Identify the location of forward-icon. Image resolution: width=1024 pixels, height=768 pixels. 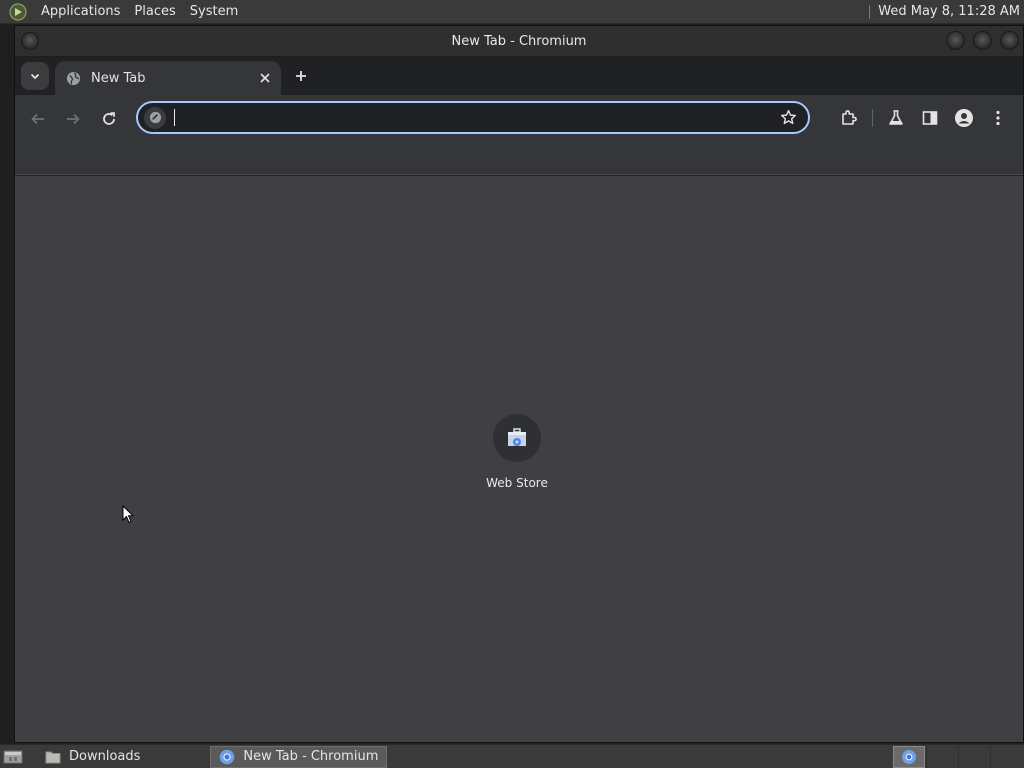
(73, 118).